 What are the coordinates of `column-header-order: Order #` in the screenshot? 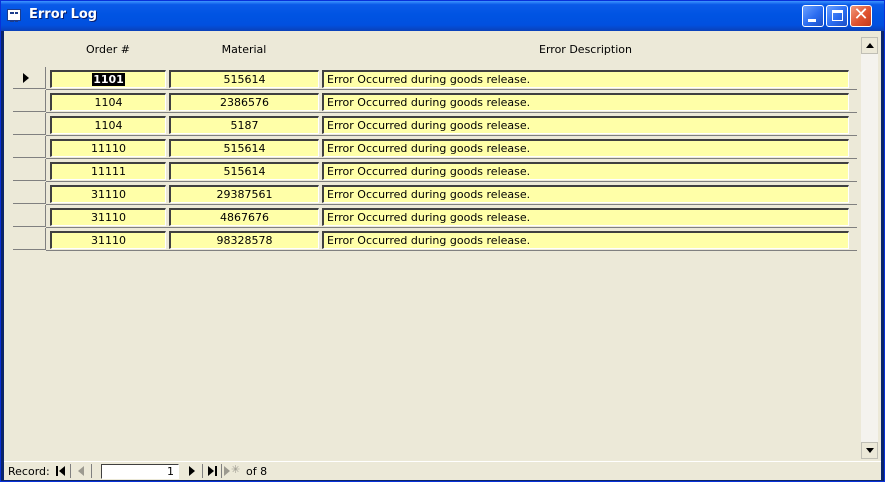 It's located at (108, 49).